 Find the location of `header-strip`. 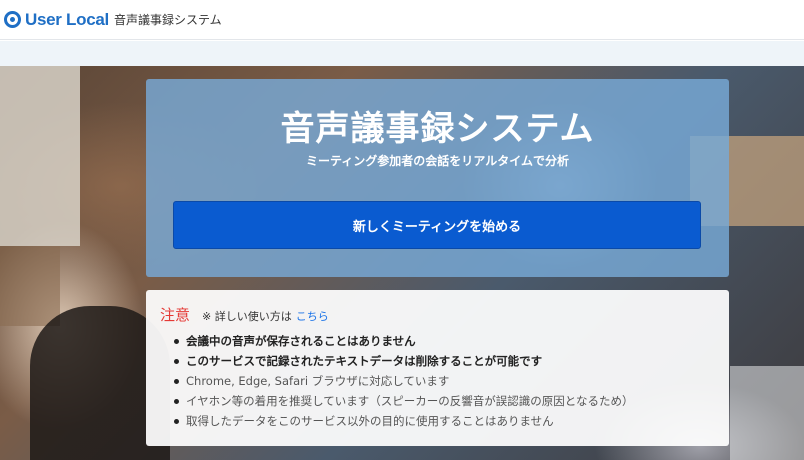

header-strip is located at coordinates (402, 53).